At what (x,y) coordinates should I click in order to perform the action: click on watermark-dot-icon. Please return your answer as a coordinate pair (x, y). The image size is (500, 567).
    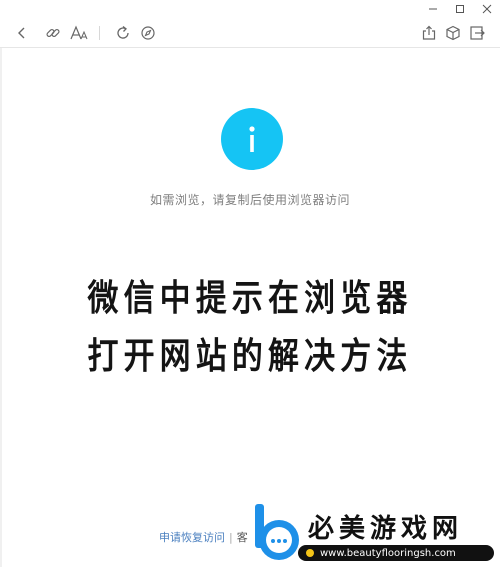
    Looking at the image, I should click on (310, 553).